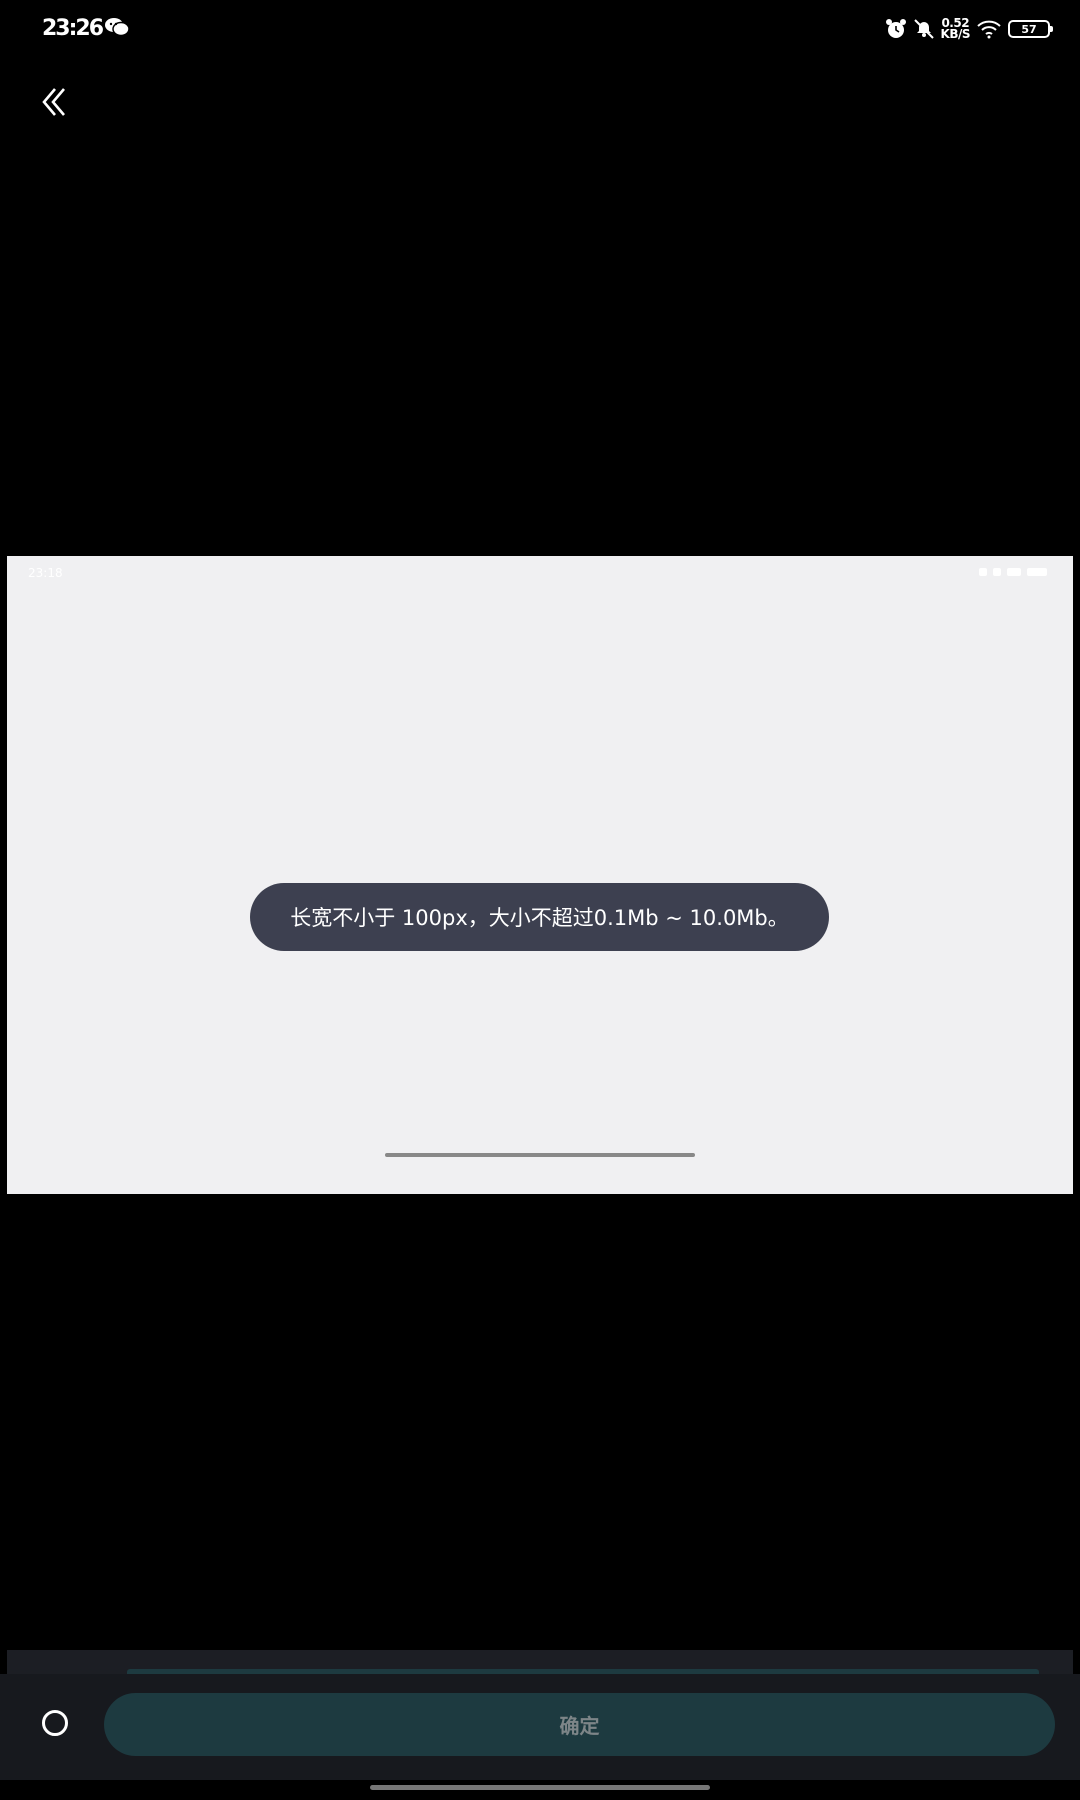 The image size is (1080, 1800). Describe the element at coordinates (540, 30) in the screenshot. I see `status-bar: 23:26 0.52 KB/S 57` at that location.